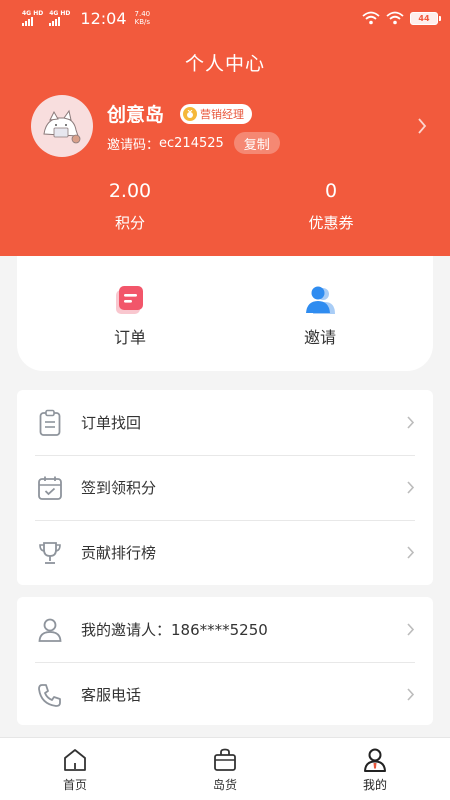  What do you see at coordinates (60, 13) in the screenshot?
I see `network-type-2: 4G HD` at bounding box center [60, 13].